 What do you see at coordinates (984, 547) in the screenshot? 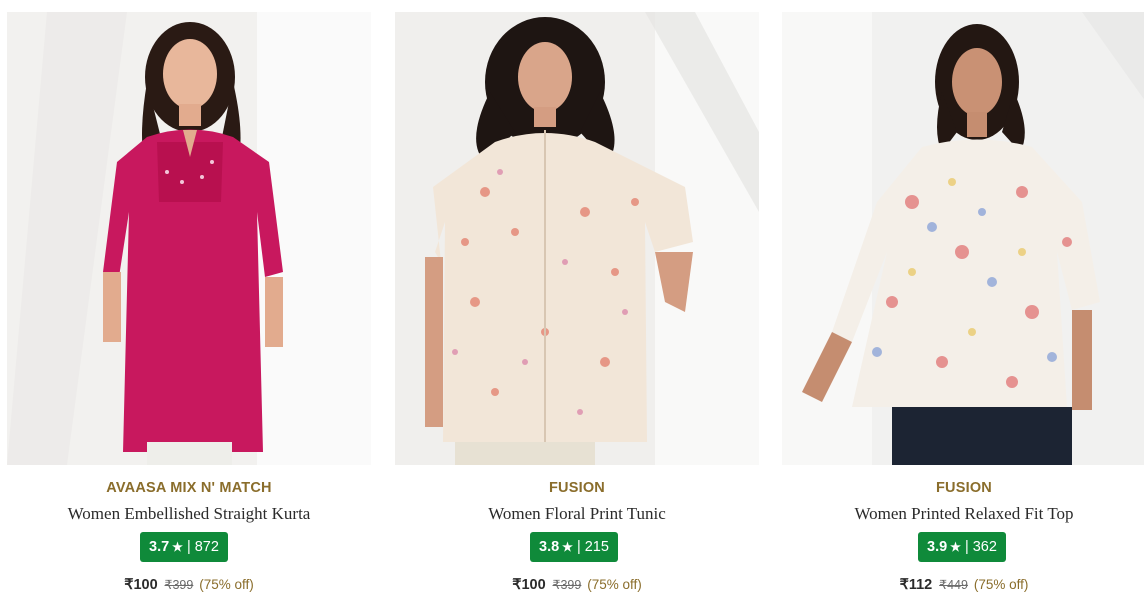
I see `rating-count: 362` at bounding box center [984, 547].